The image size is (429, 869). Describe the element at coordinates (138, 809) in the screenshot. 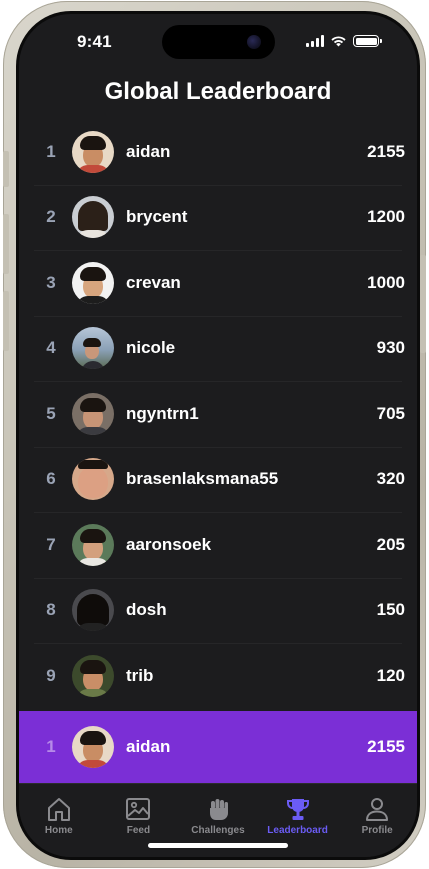

I see `image-icon` at that location.